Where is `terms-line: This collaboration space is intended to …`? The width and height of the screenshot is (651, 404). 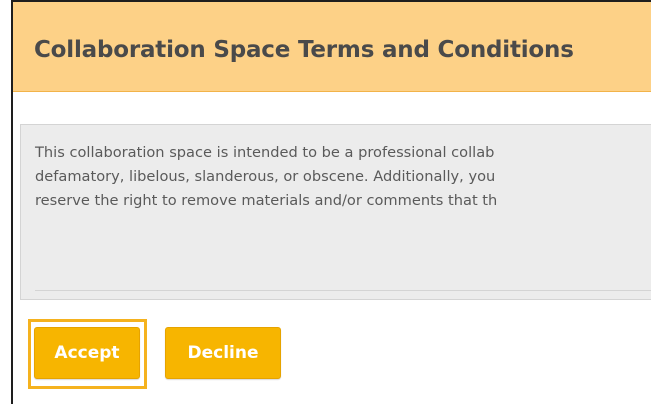 terms-line: This collaboration space is intended to … is located at coordinates (265, 152).